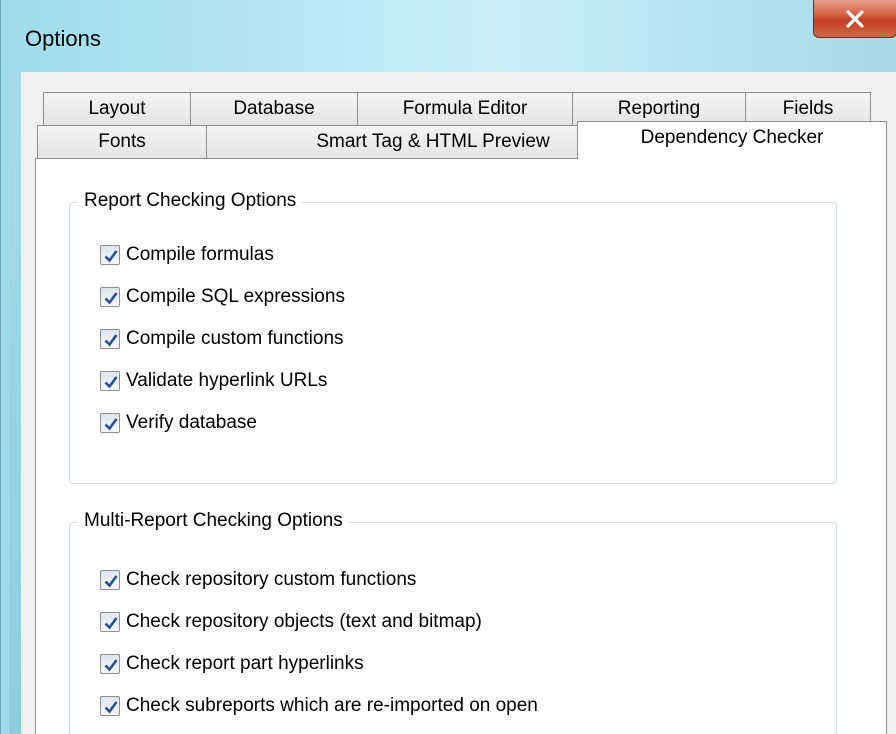  I want to click on option-label: Compile formulas, so click(200, 254).